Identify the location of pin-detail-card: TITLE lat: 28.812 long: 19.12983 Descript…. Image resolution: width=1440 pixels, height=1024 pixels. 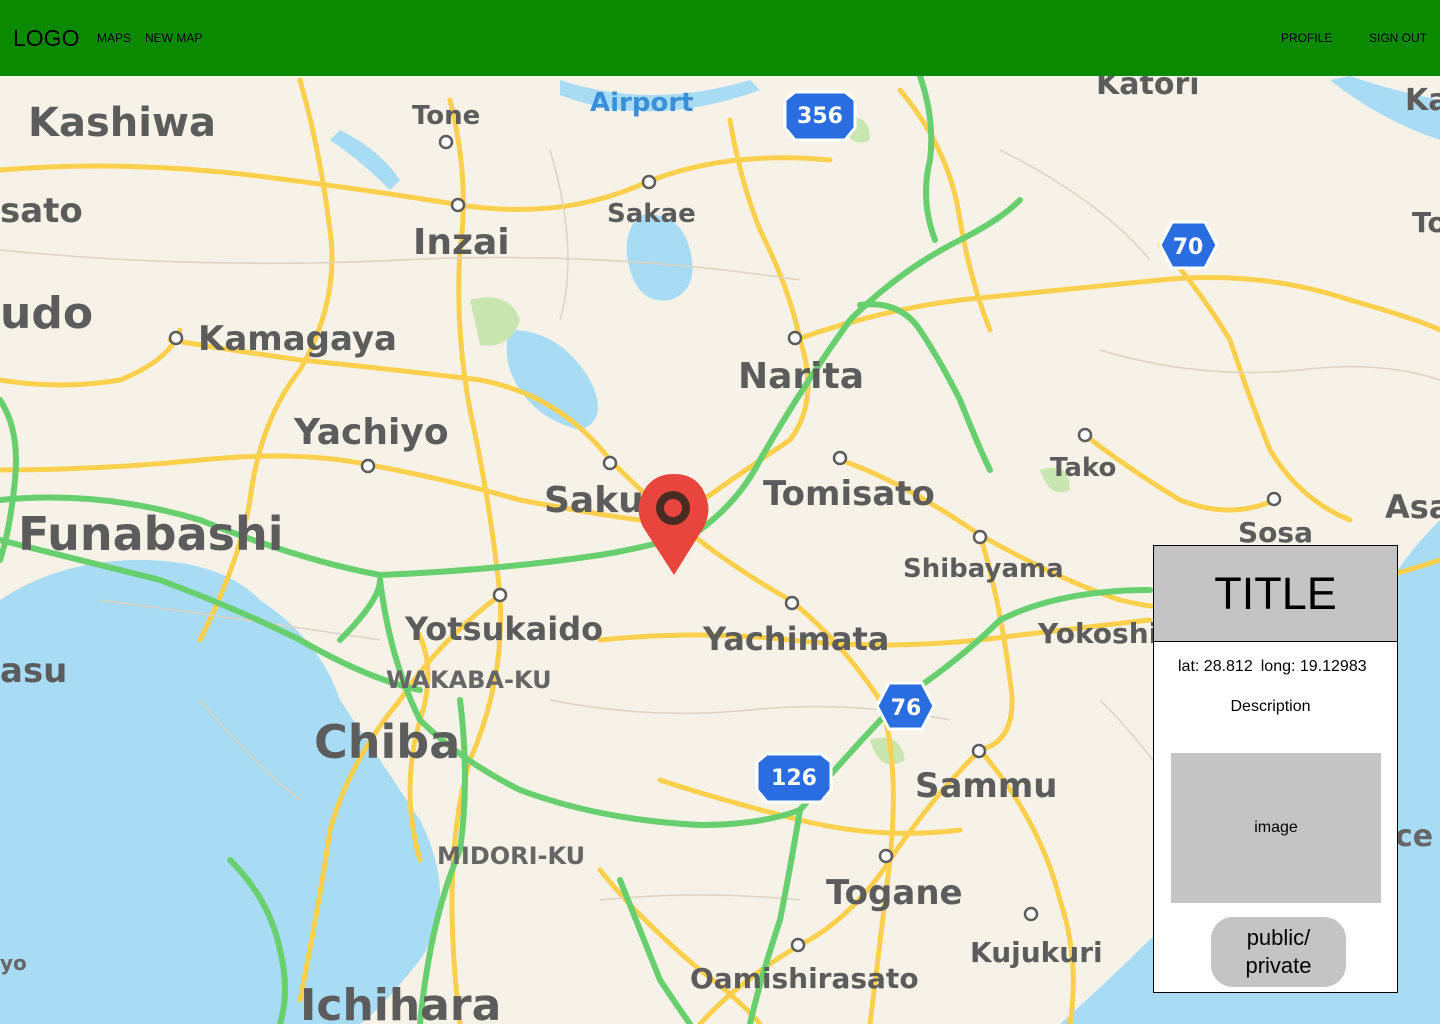
(1275, 769).